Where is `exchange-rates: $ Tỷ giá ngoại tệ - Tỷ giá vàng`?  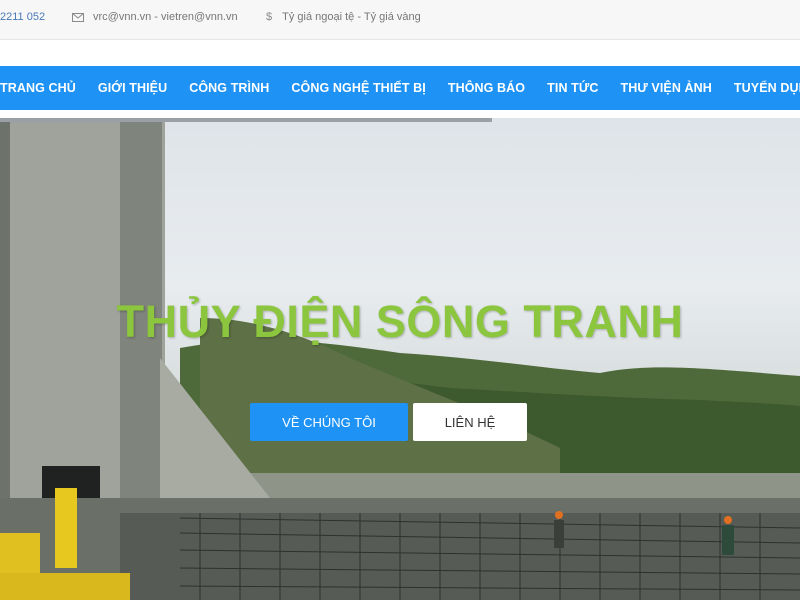
exchange-rates: $ Tỷ giá ngoại tệ - Tỷ giá vàng is located at coordinates (343, 17).